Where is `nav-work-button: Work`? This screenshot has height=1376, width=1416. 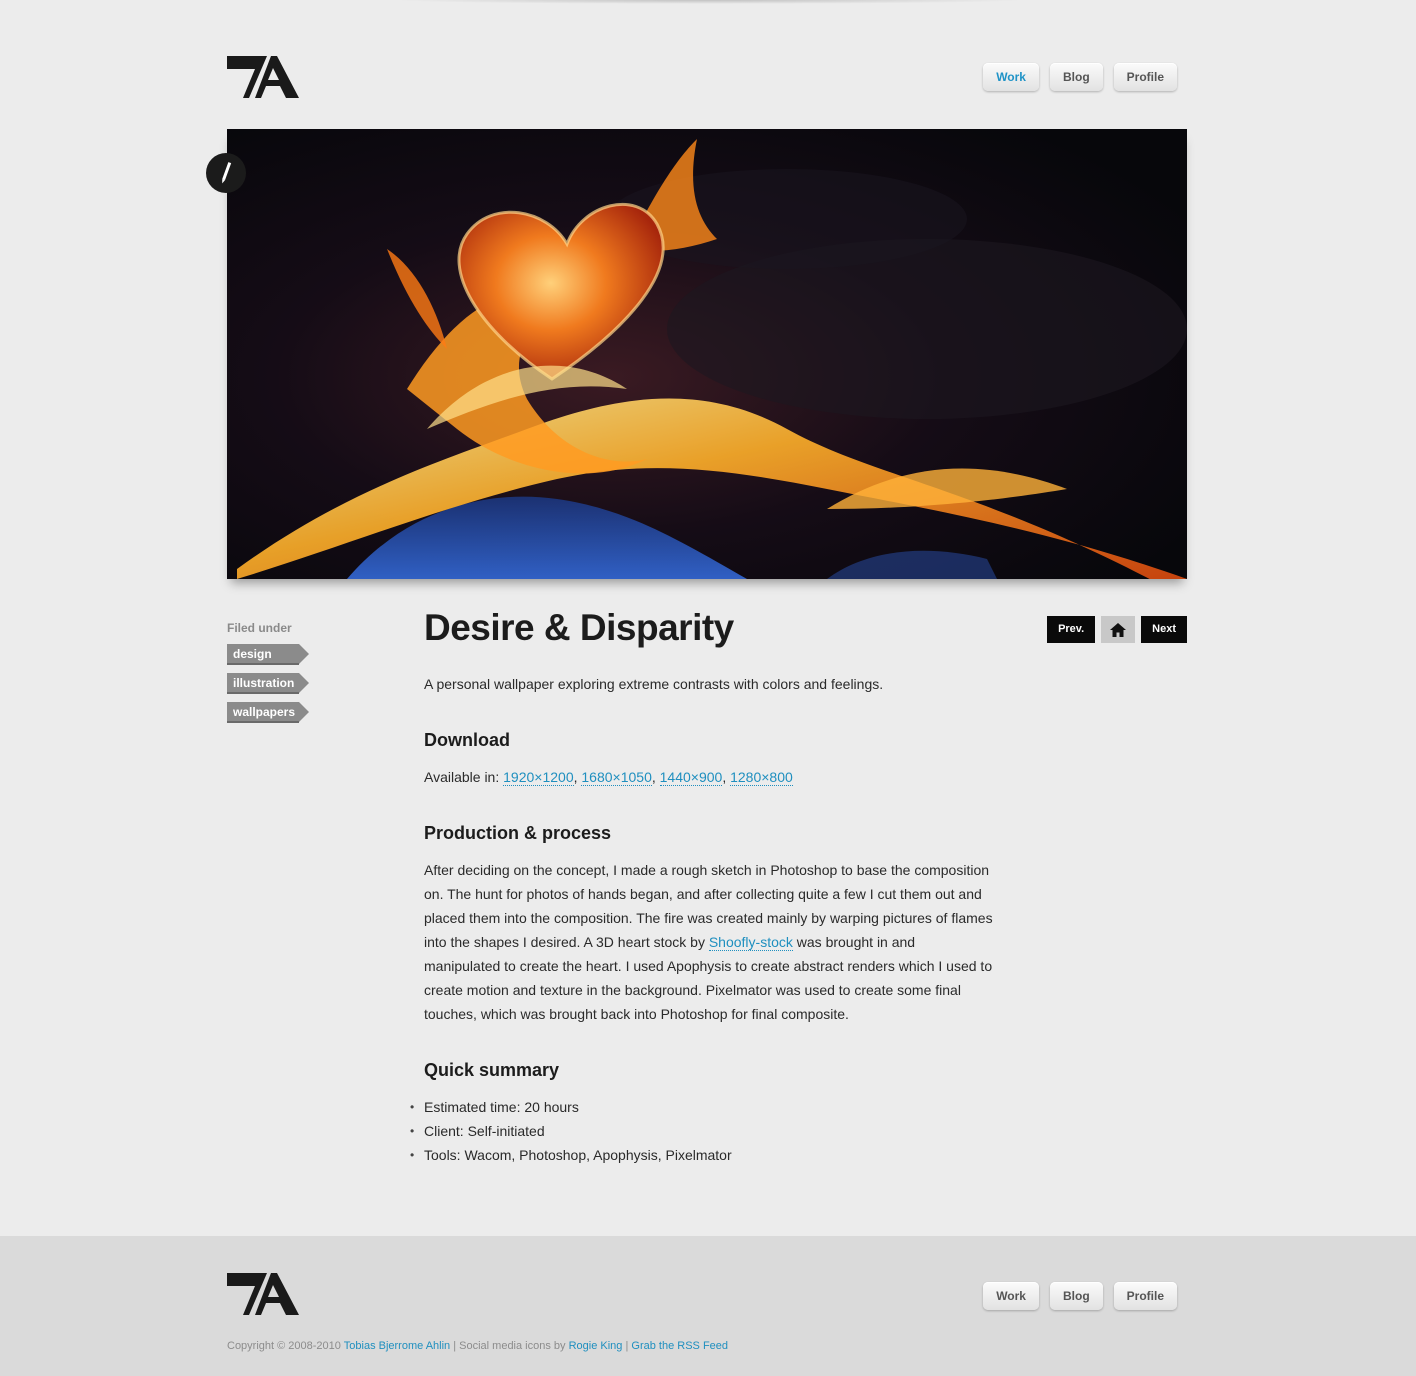
nav-work-button: Work is located at coordinates (1011, 77).